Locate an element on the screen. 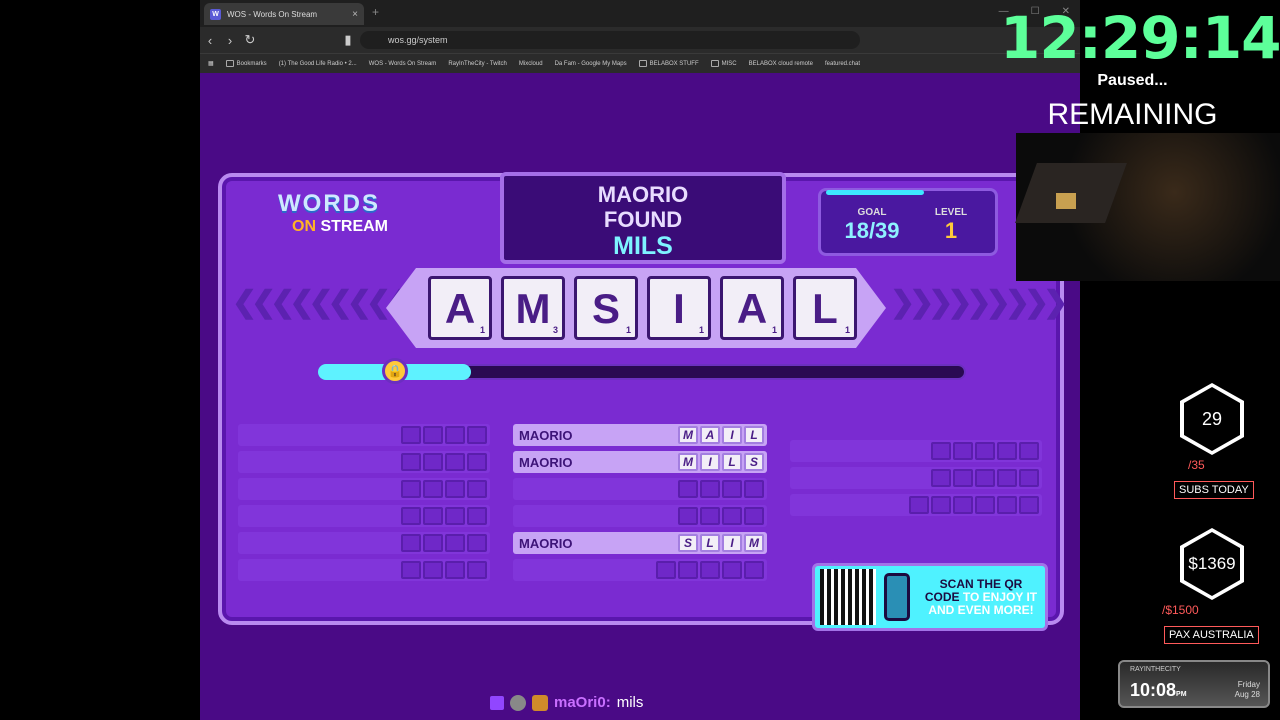  tab-wos: W WOS - Words On Stream × is located at coordinates (284, 14).